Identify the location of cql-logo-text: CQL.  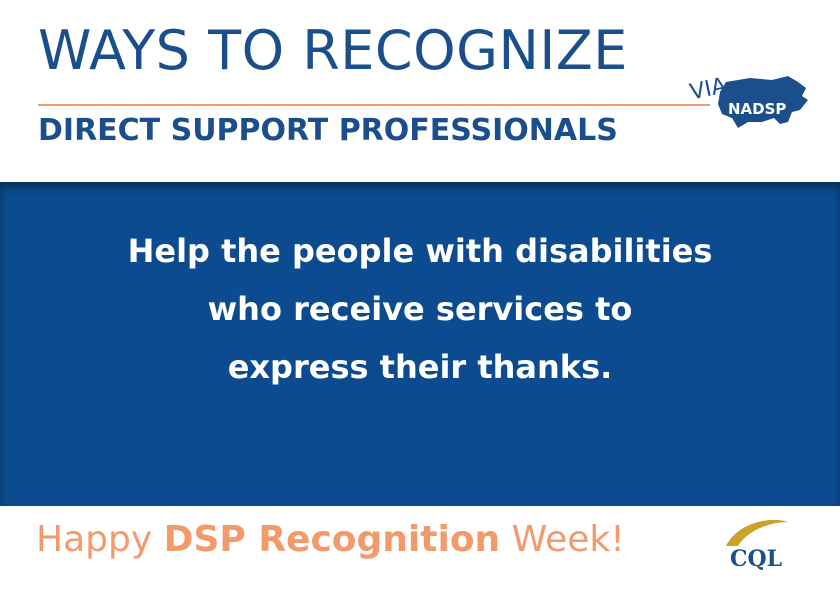
(756, 559).